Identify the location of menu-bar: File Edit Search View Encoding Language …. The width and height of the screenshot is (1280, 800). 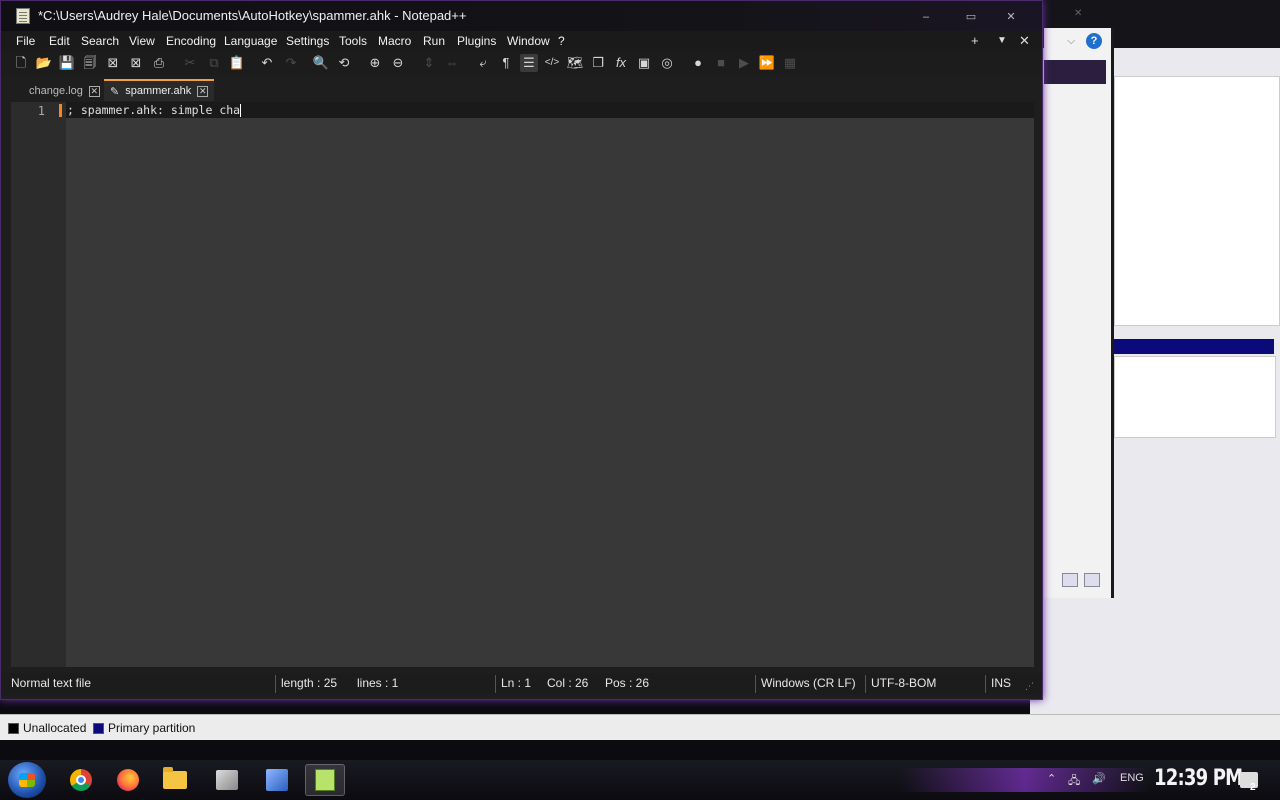
(521, 41).